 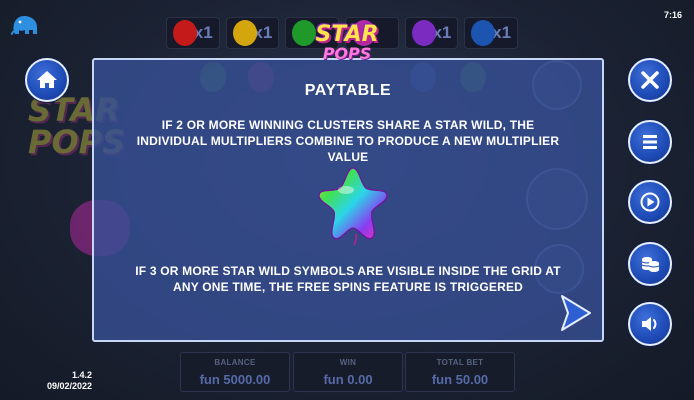 I want to click on sound-button, so click(x=650, y=324).